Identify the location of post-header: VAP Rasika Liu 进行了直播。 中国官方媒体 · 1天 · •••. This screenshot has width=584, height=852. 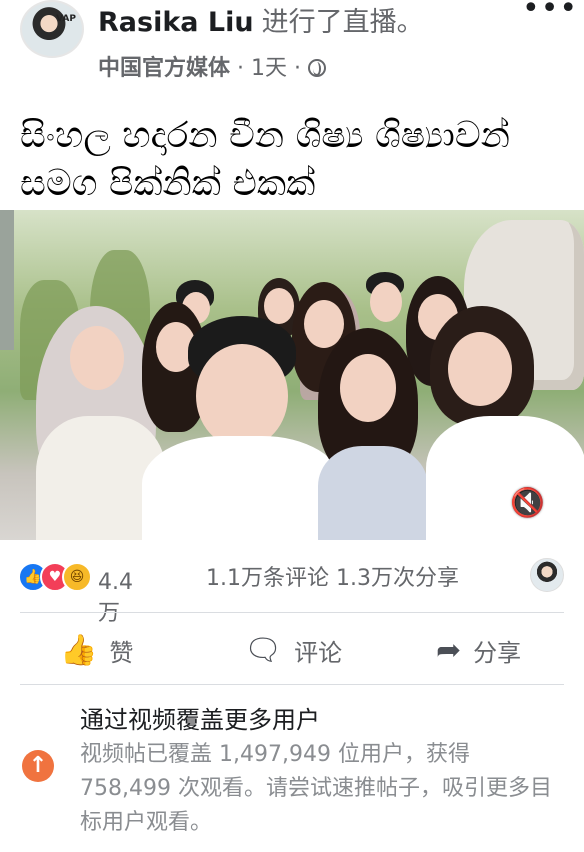
(292, 48).